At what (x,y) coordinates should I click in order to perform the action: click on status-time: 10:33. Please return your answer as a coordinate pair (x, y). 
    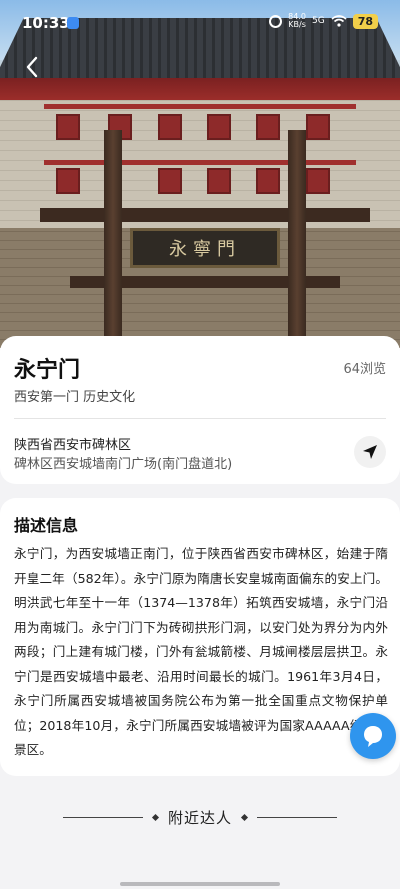
    Looking at the image, I should click on (46, 23).